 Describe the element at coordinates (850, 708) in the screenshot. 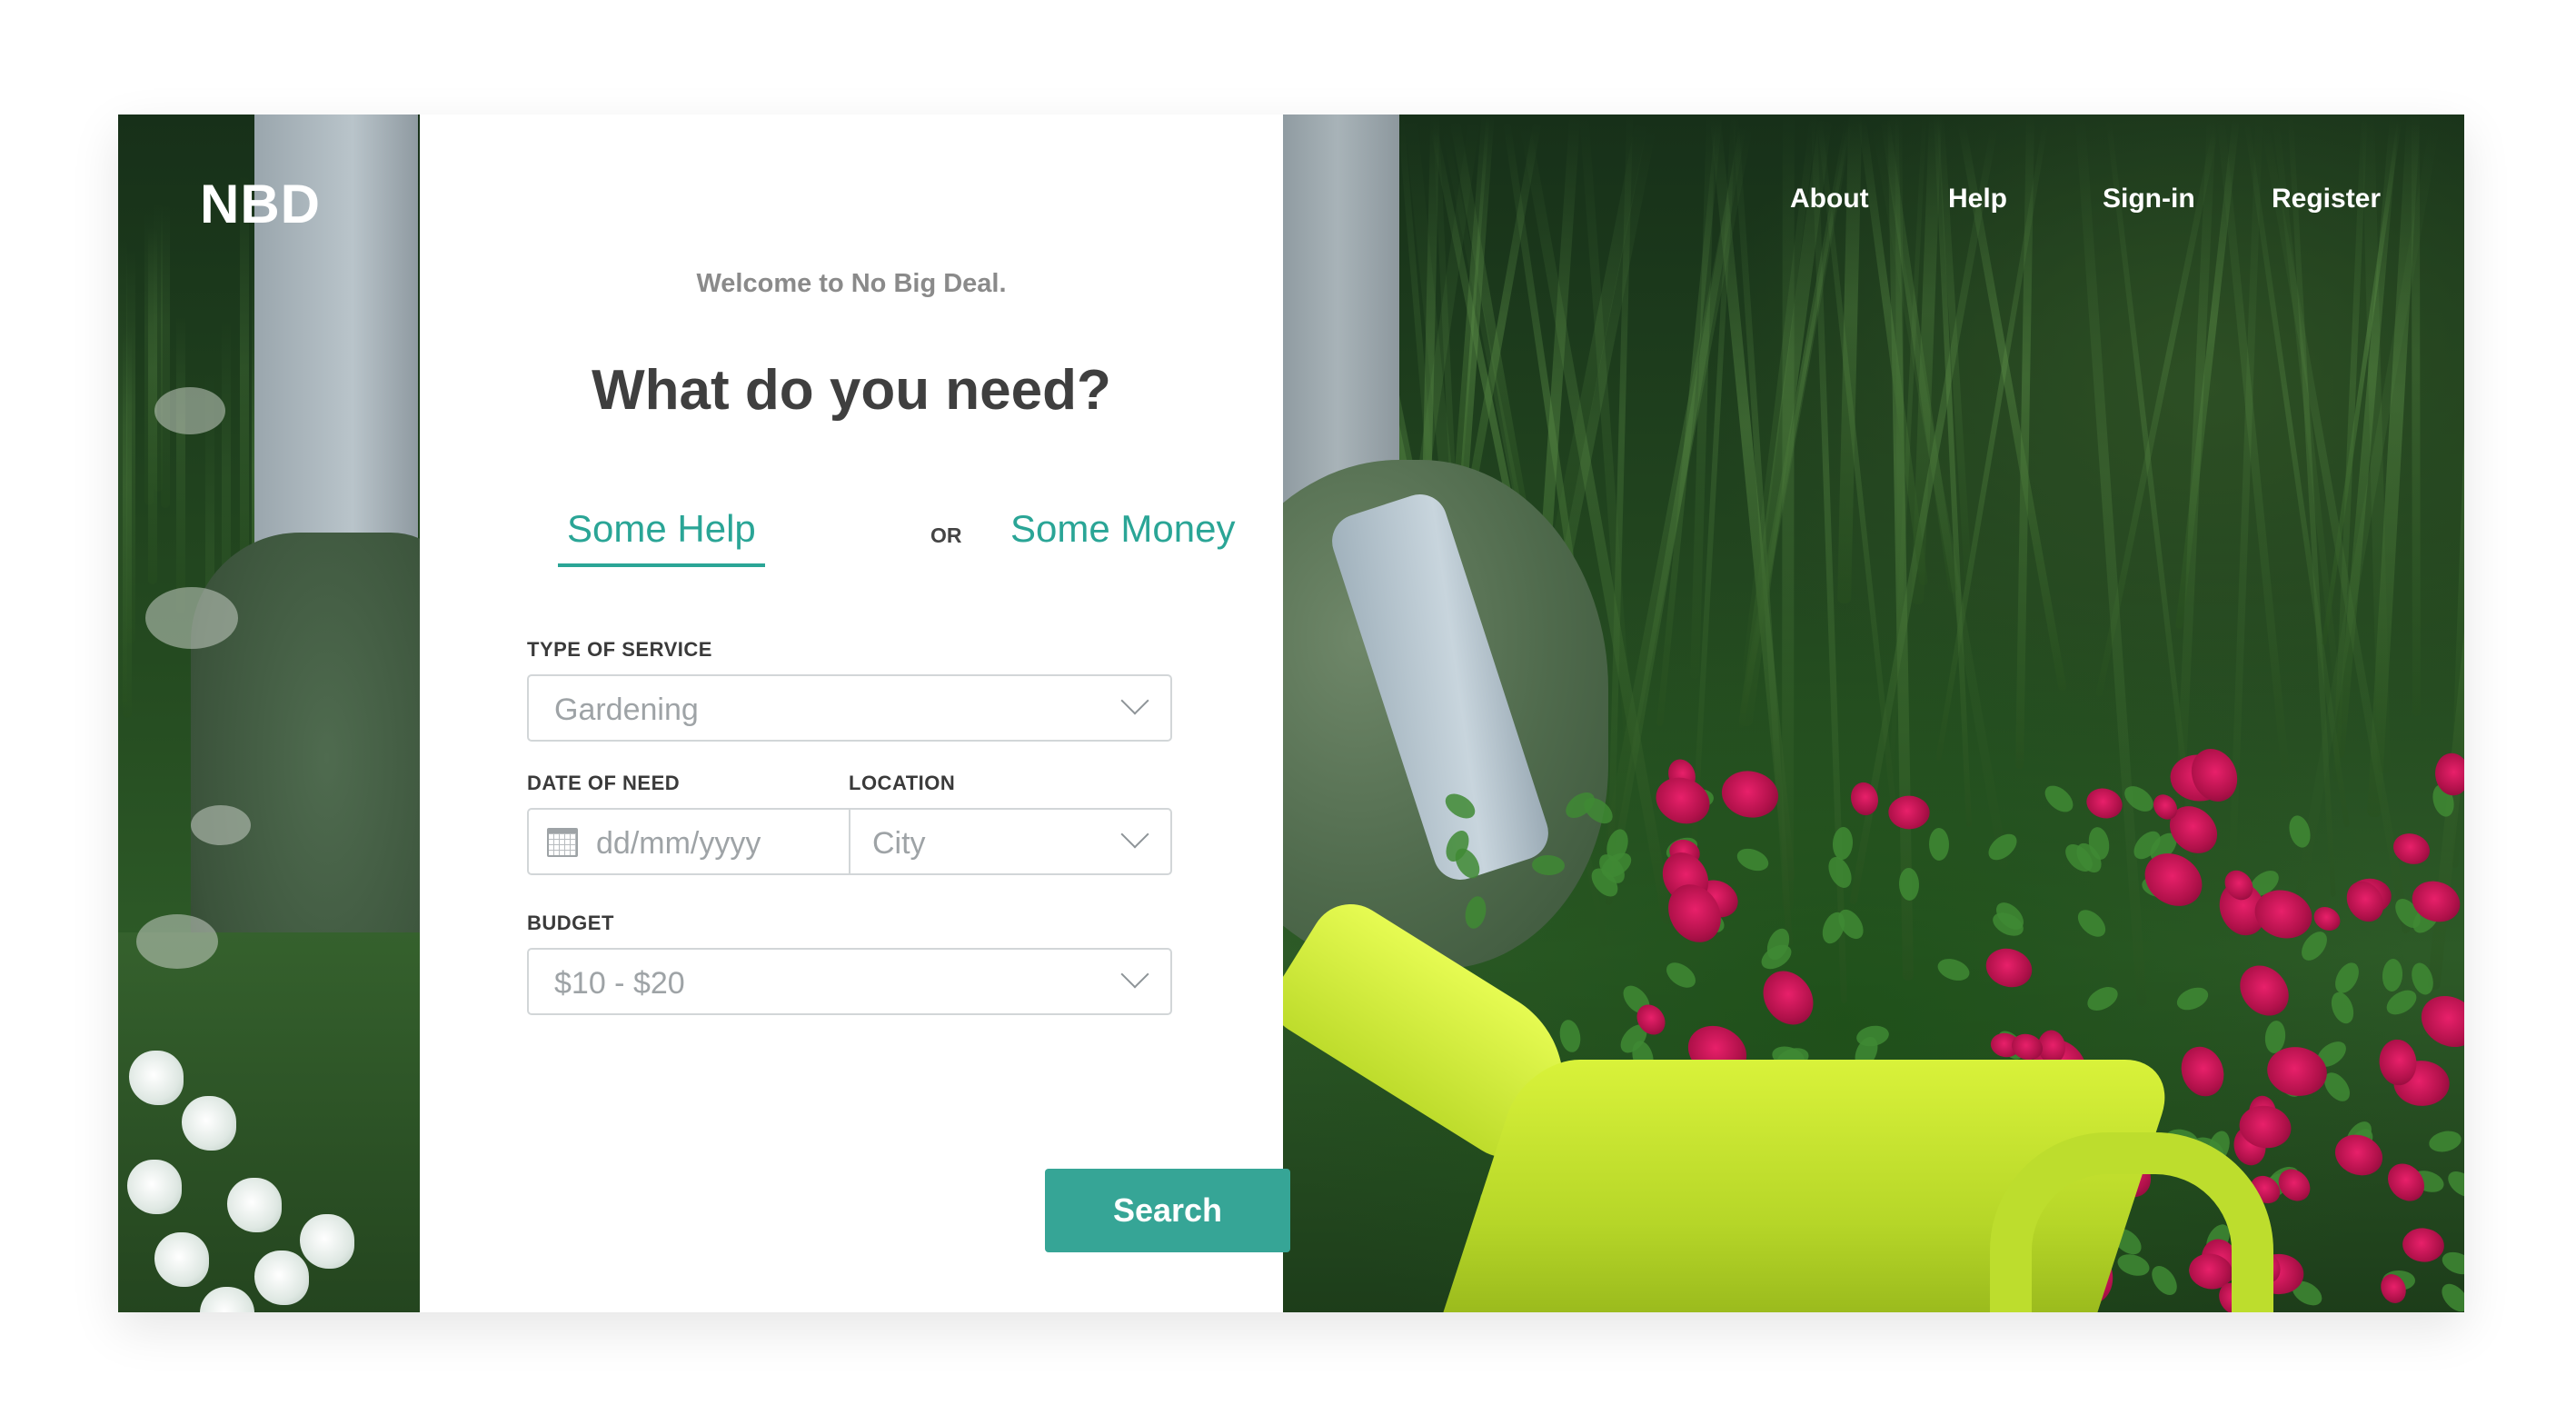

I see `service-select: Gardening` at that location.